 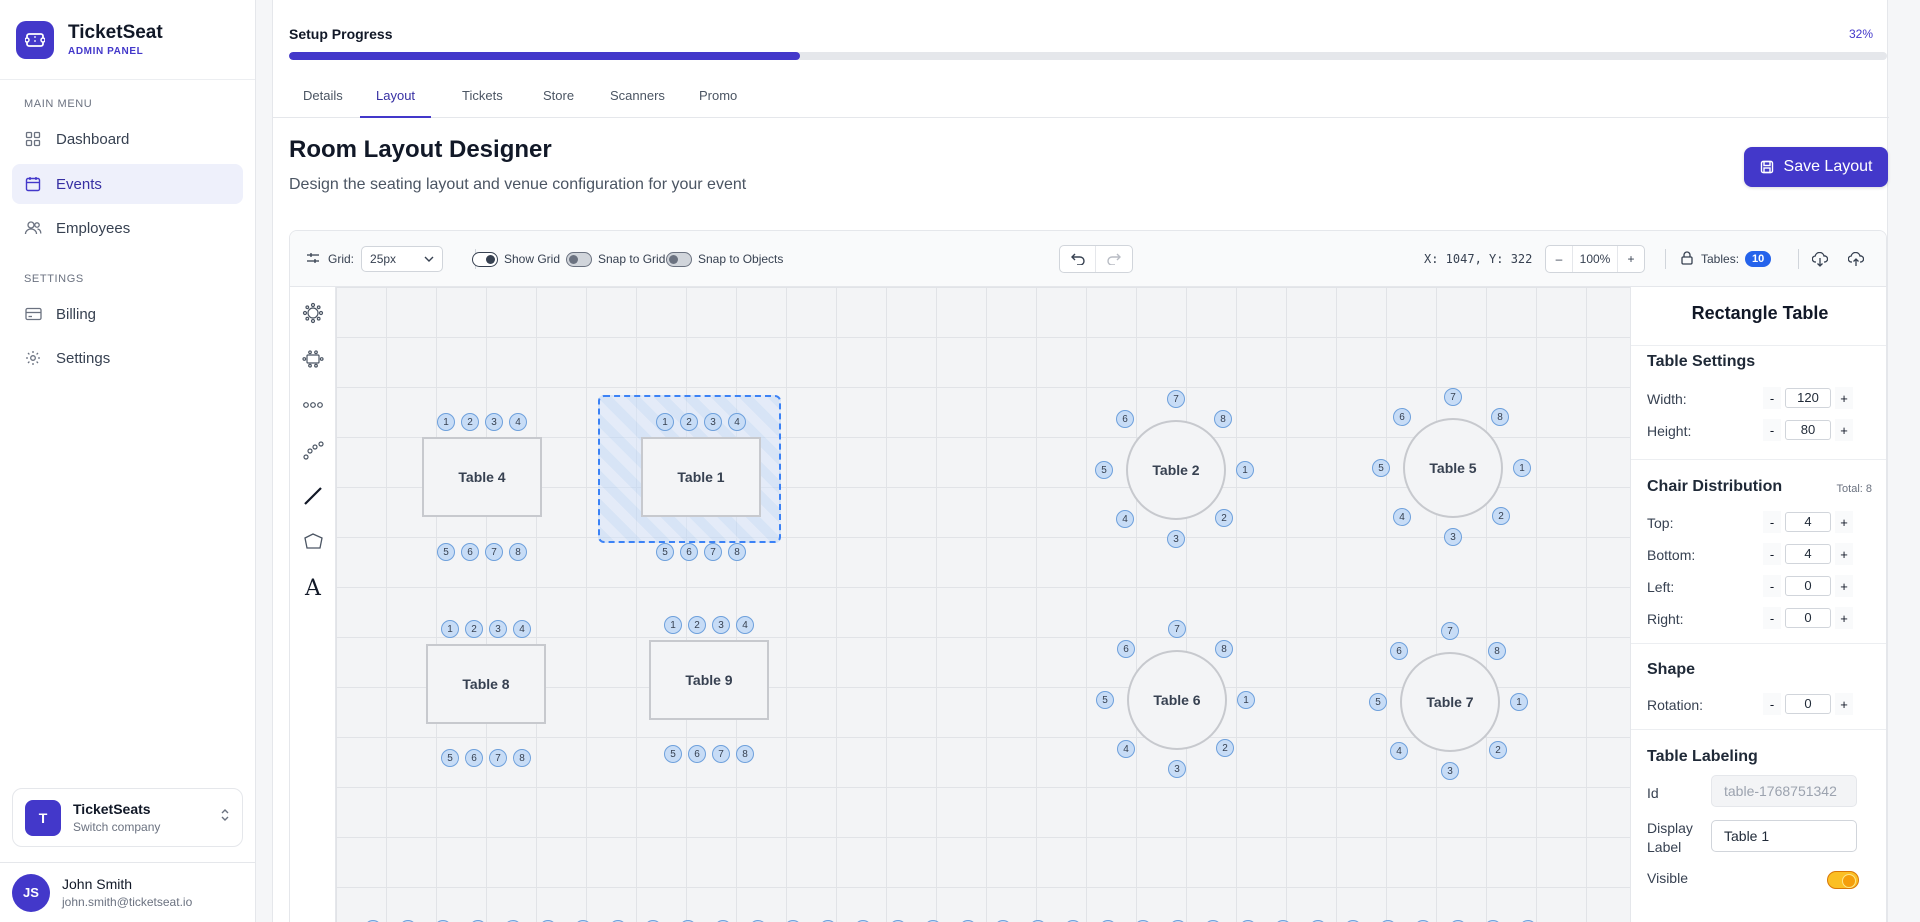 I want to click on width-decrement: -, so click(x=1772, y=398).